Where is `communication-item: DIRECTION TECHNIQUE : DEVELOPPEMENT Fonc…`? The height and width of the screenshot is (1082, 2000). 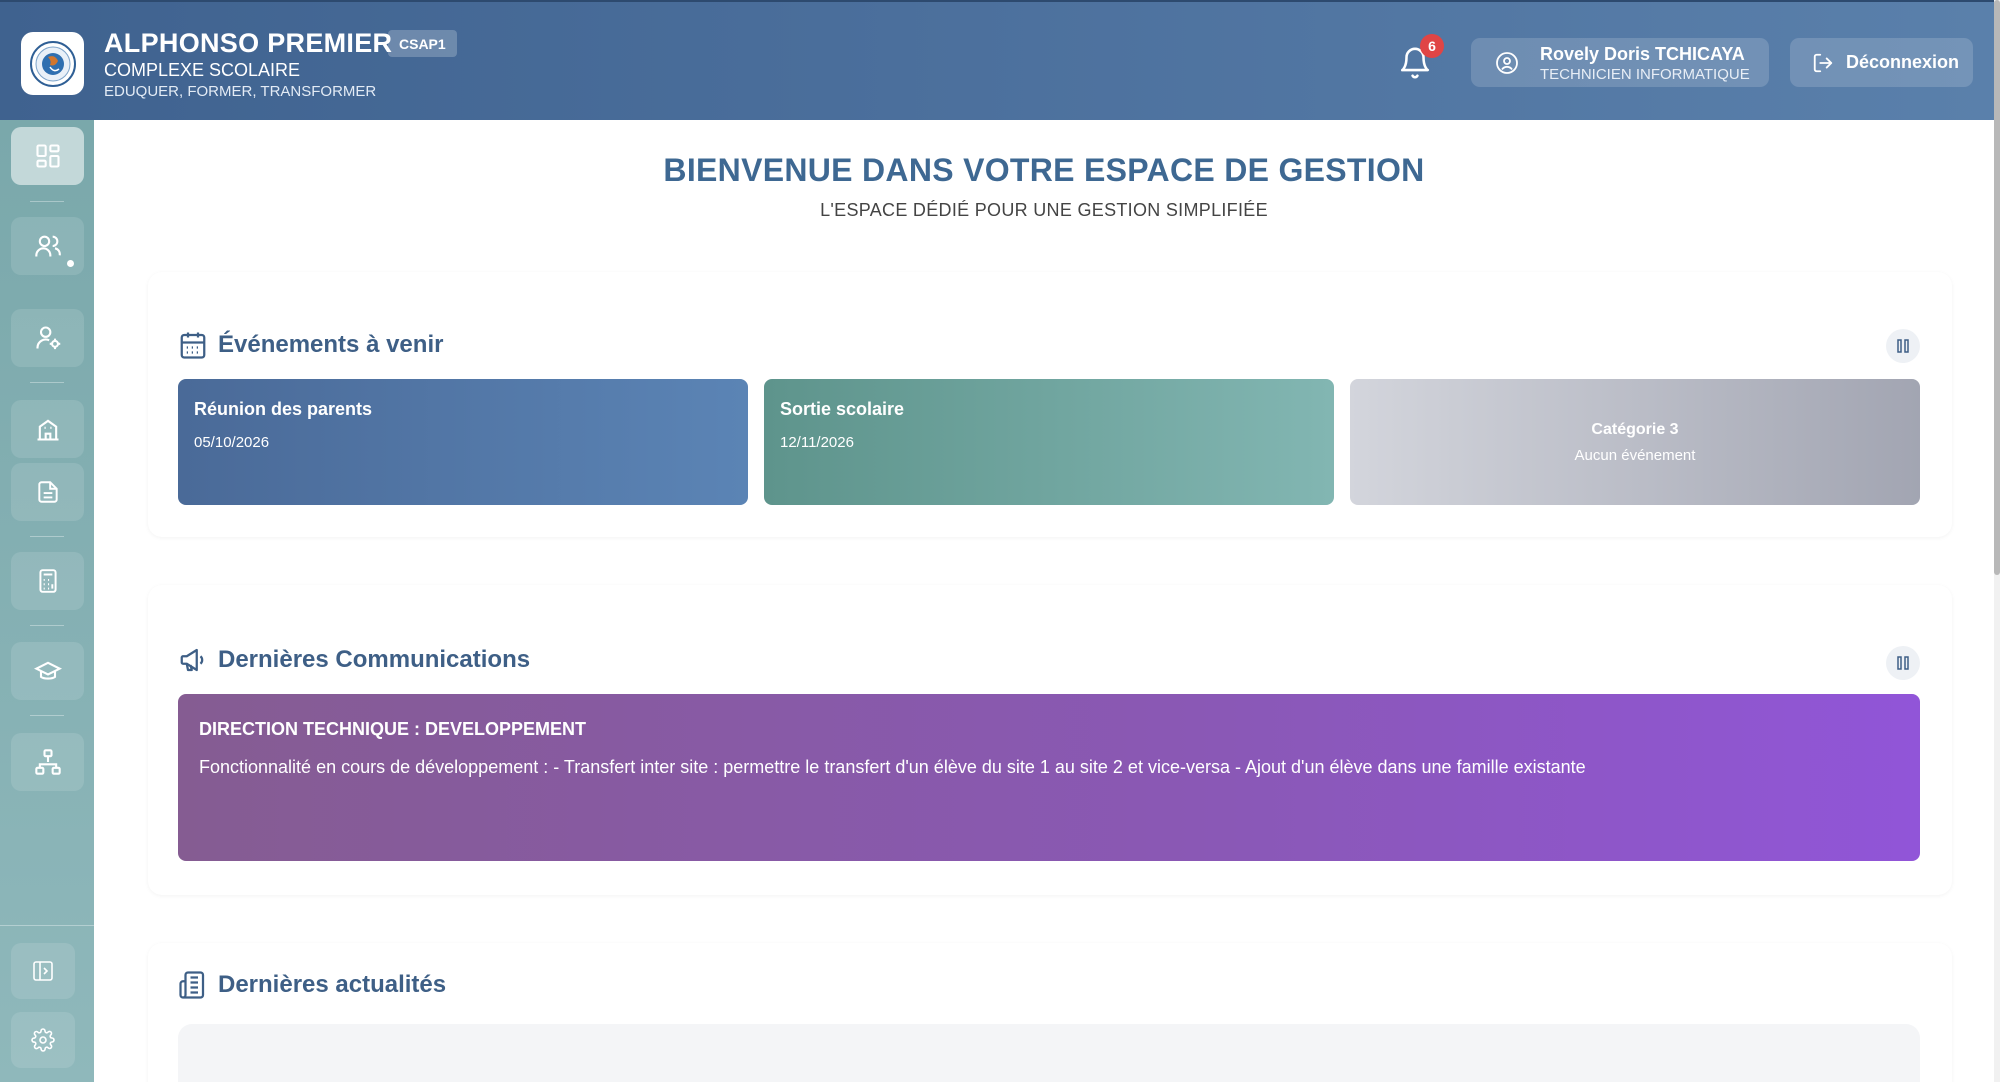 communication-item: DIRECTION TECHNIQUE : DEVELOPPEMENT Fonc… is located at coordinates (1049, 777).